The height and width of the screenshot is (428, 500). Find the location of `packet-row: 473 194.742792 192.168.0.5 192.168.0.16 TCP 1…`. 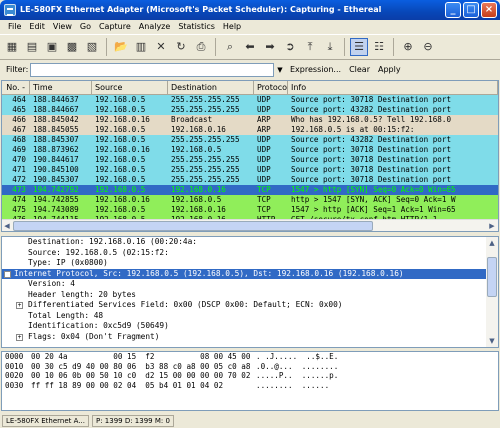

packet-row: 473 194.742792 192.168.0.5 192.168.0.16 TCP 1… is located at coordinates (250, 190).